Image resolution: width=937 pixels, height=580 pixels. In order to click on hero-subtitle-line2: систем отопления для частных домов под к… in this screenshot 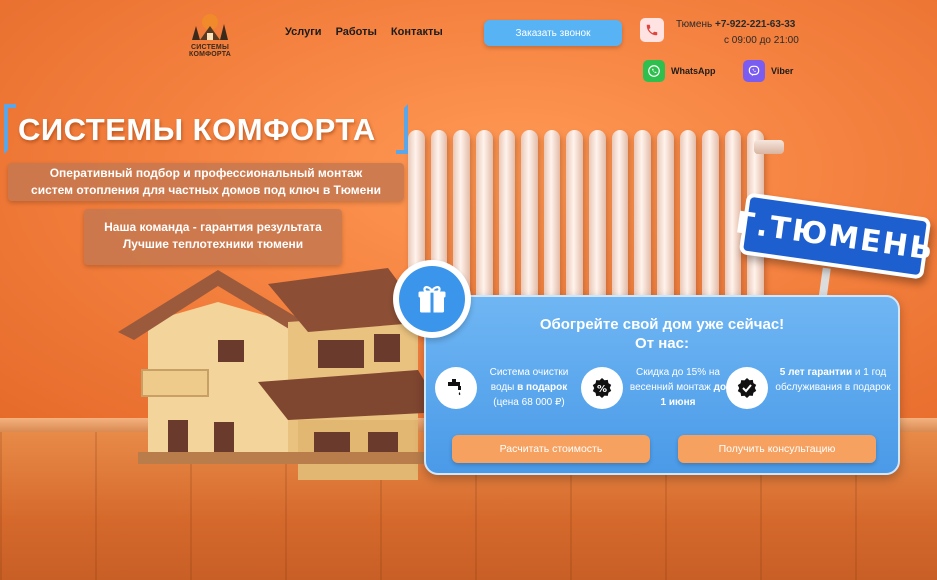, I will do `click(206, 190)`.